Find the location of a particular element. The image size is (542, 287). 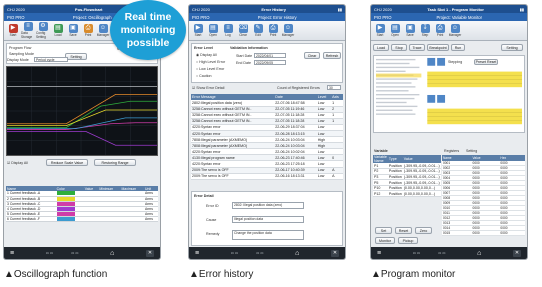

restore-range-button: Restoring Range is located at coordinates (115, 162).